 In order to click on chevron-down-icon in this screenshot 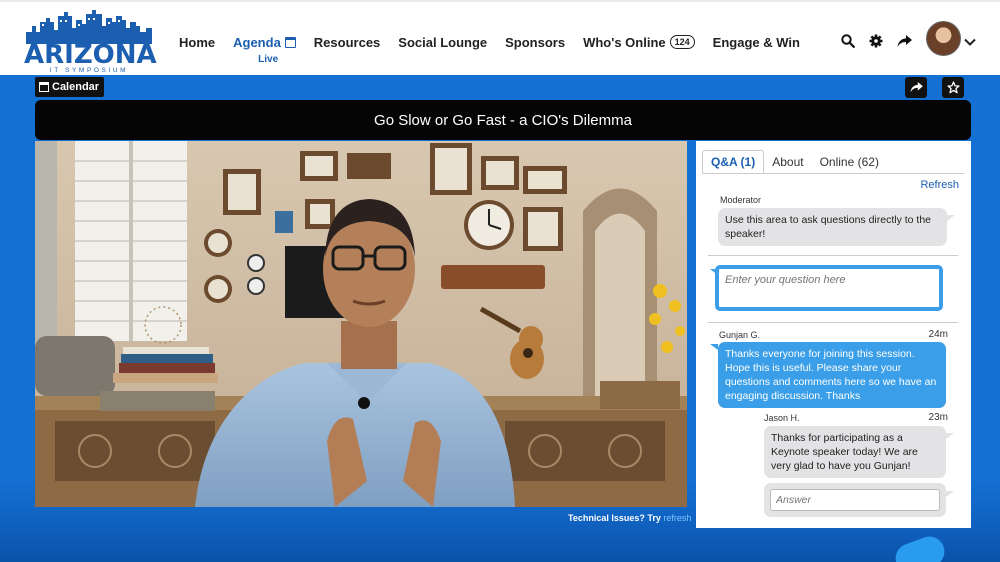, I will do `click(970, 42)`.